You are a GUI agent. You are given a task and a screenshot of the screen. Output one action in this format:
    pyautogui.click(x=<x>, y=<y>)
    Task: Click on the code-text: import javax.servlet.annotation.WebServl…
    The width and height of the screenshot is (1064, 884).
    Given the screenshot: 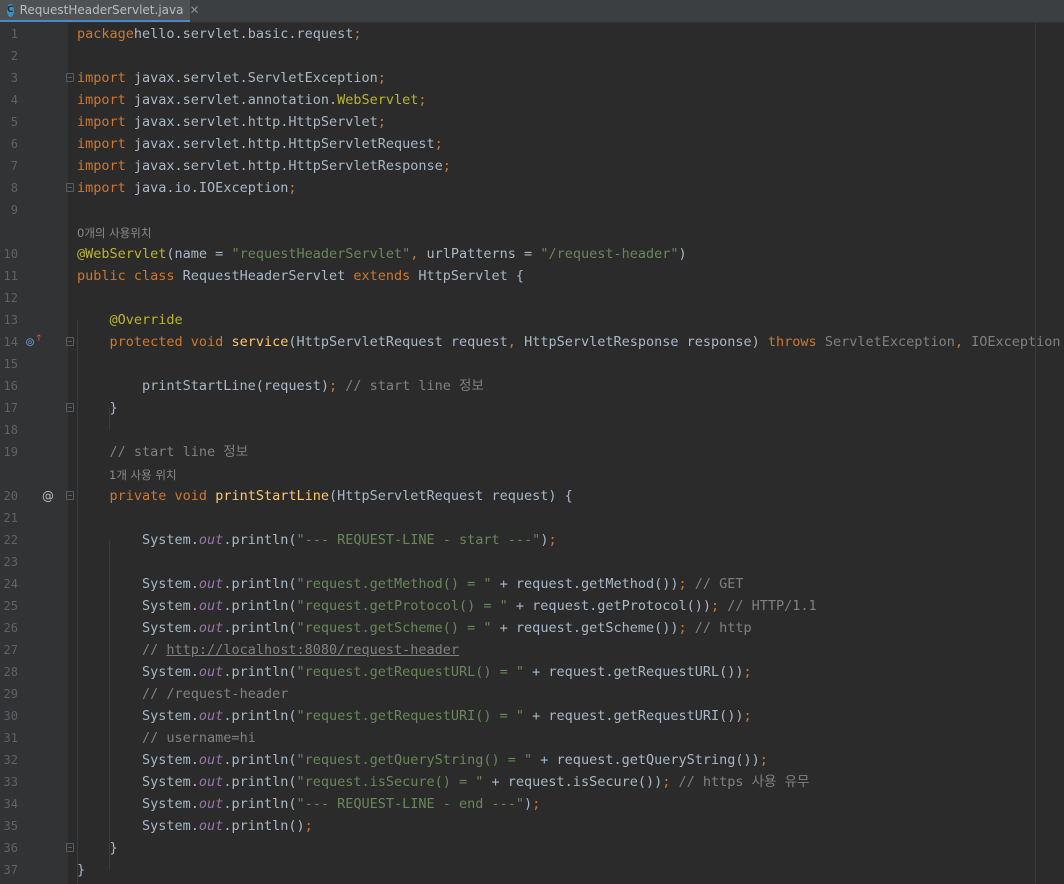 What is the action you would take?
    pyautogui.click(x=252, y=100)
    